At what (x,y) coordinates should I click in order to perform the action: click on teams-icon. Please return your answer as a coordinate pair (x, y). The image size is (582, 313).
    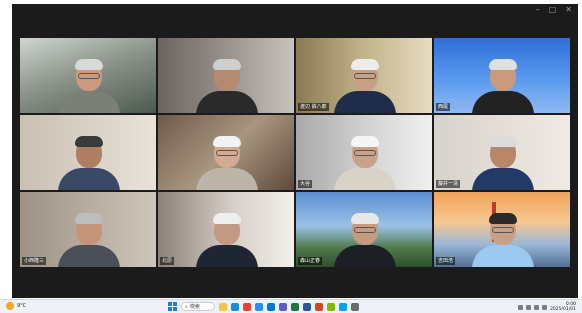
    Looking at the image, I should click on (283, 306).